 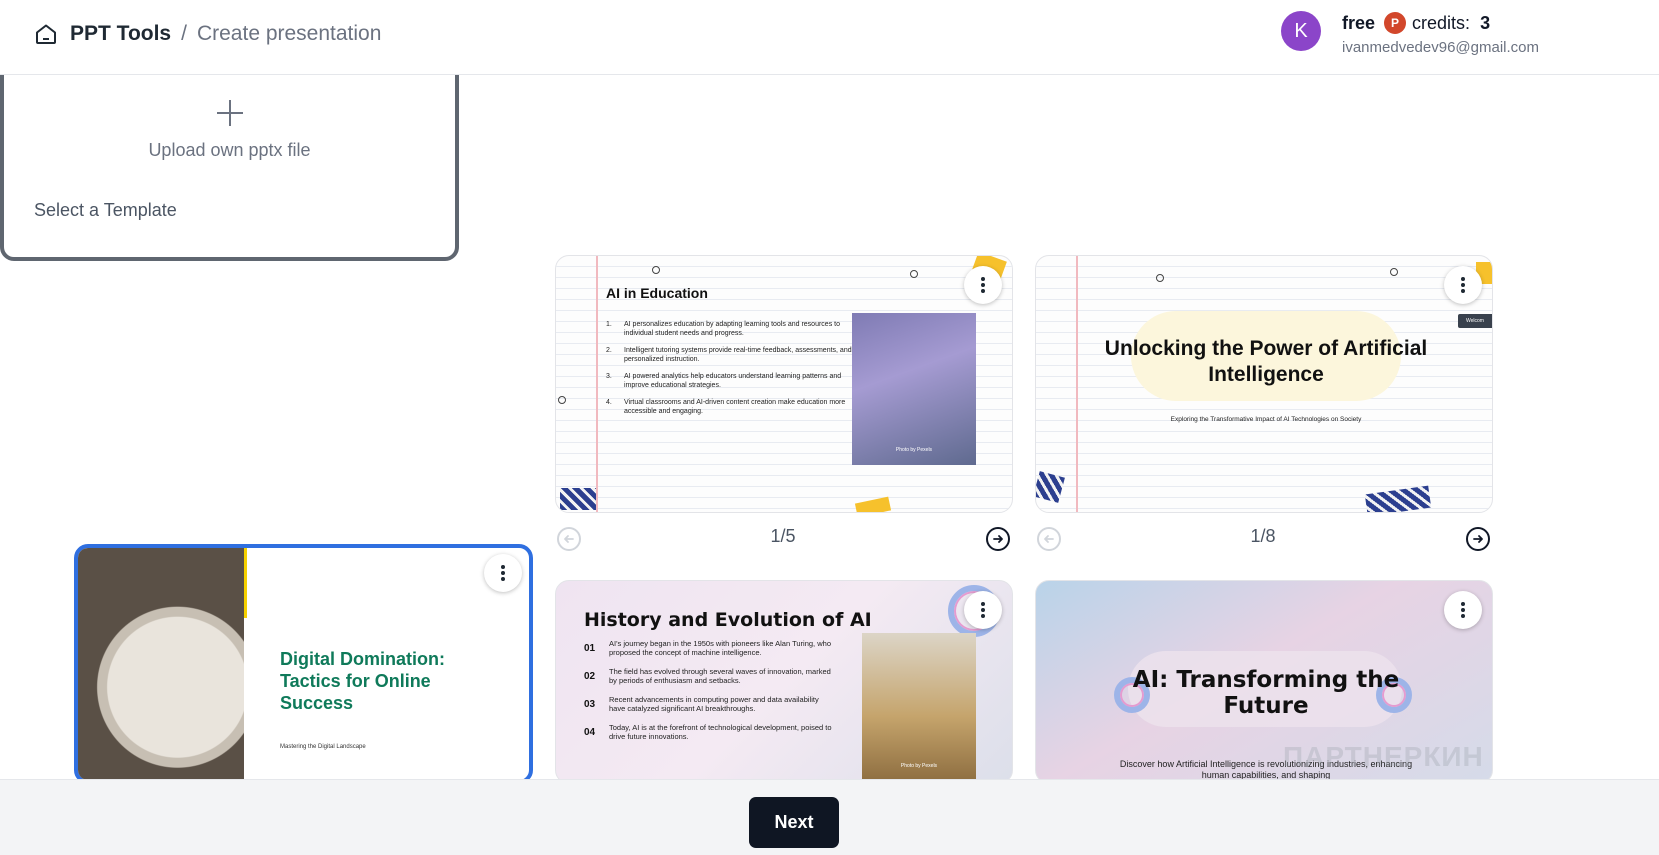 What do you see at coordinates (590, 732) in the screenshot?
I see `list-number: 04` at bounding box center [590, 732].